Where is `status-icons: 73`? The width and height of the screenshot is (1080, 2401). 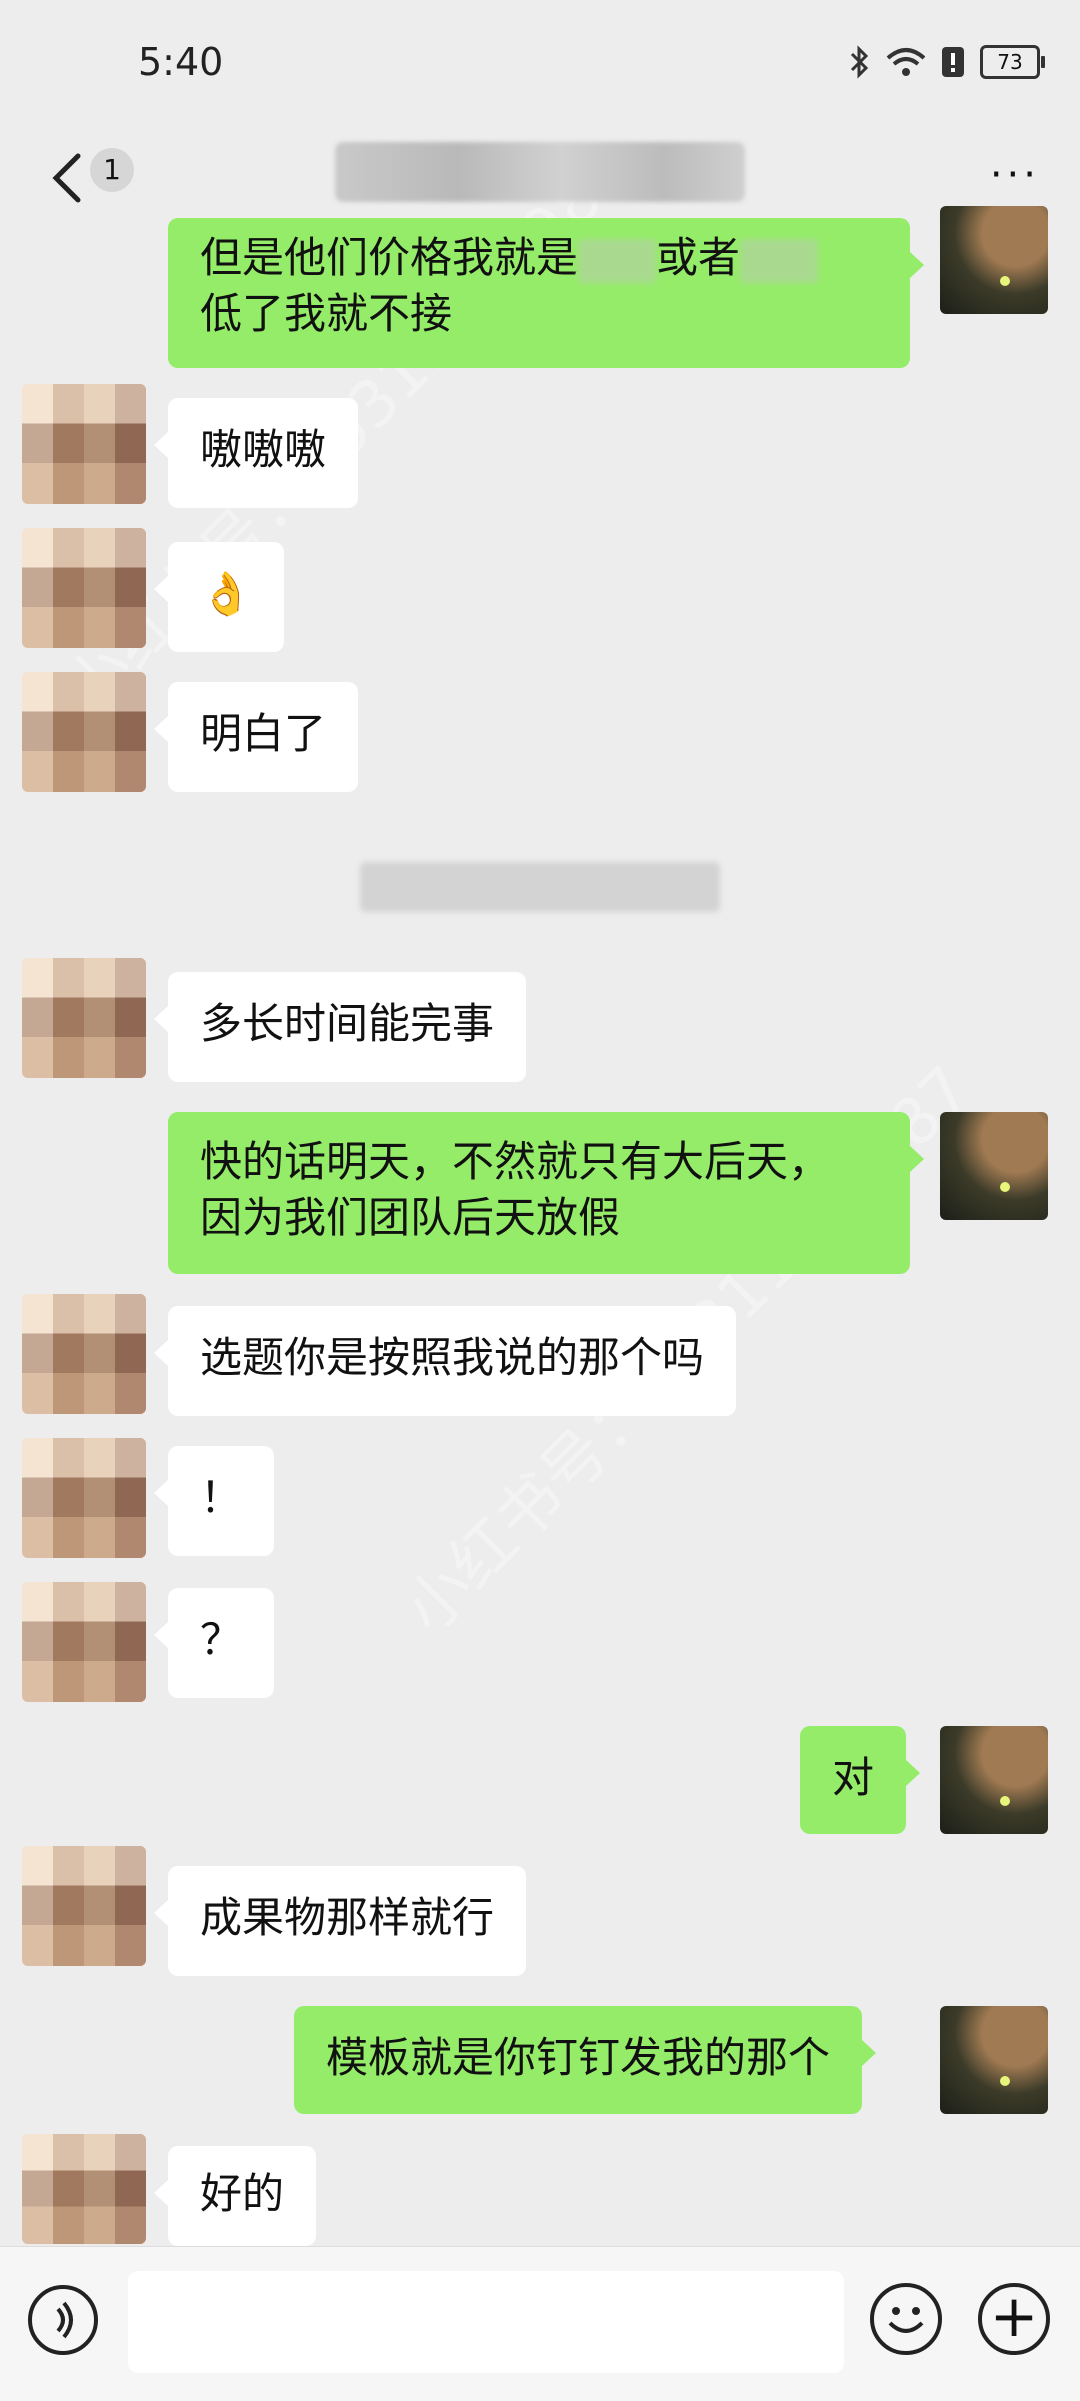
status-icons: 73 is located at coordinates (946, 62).